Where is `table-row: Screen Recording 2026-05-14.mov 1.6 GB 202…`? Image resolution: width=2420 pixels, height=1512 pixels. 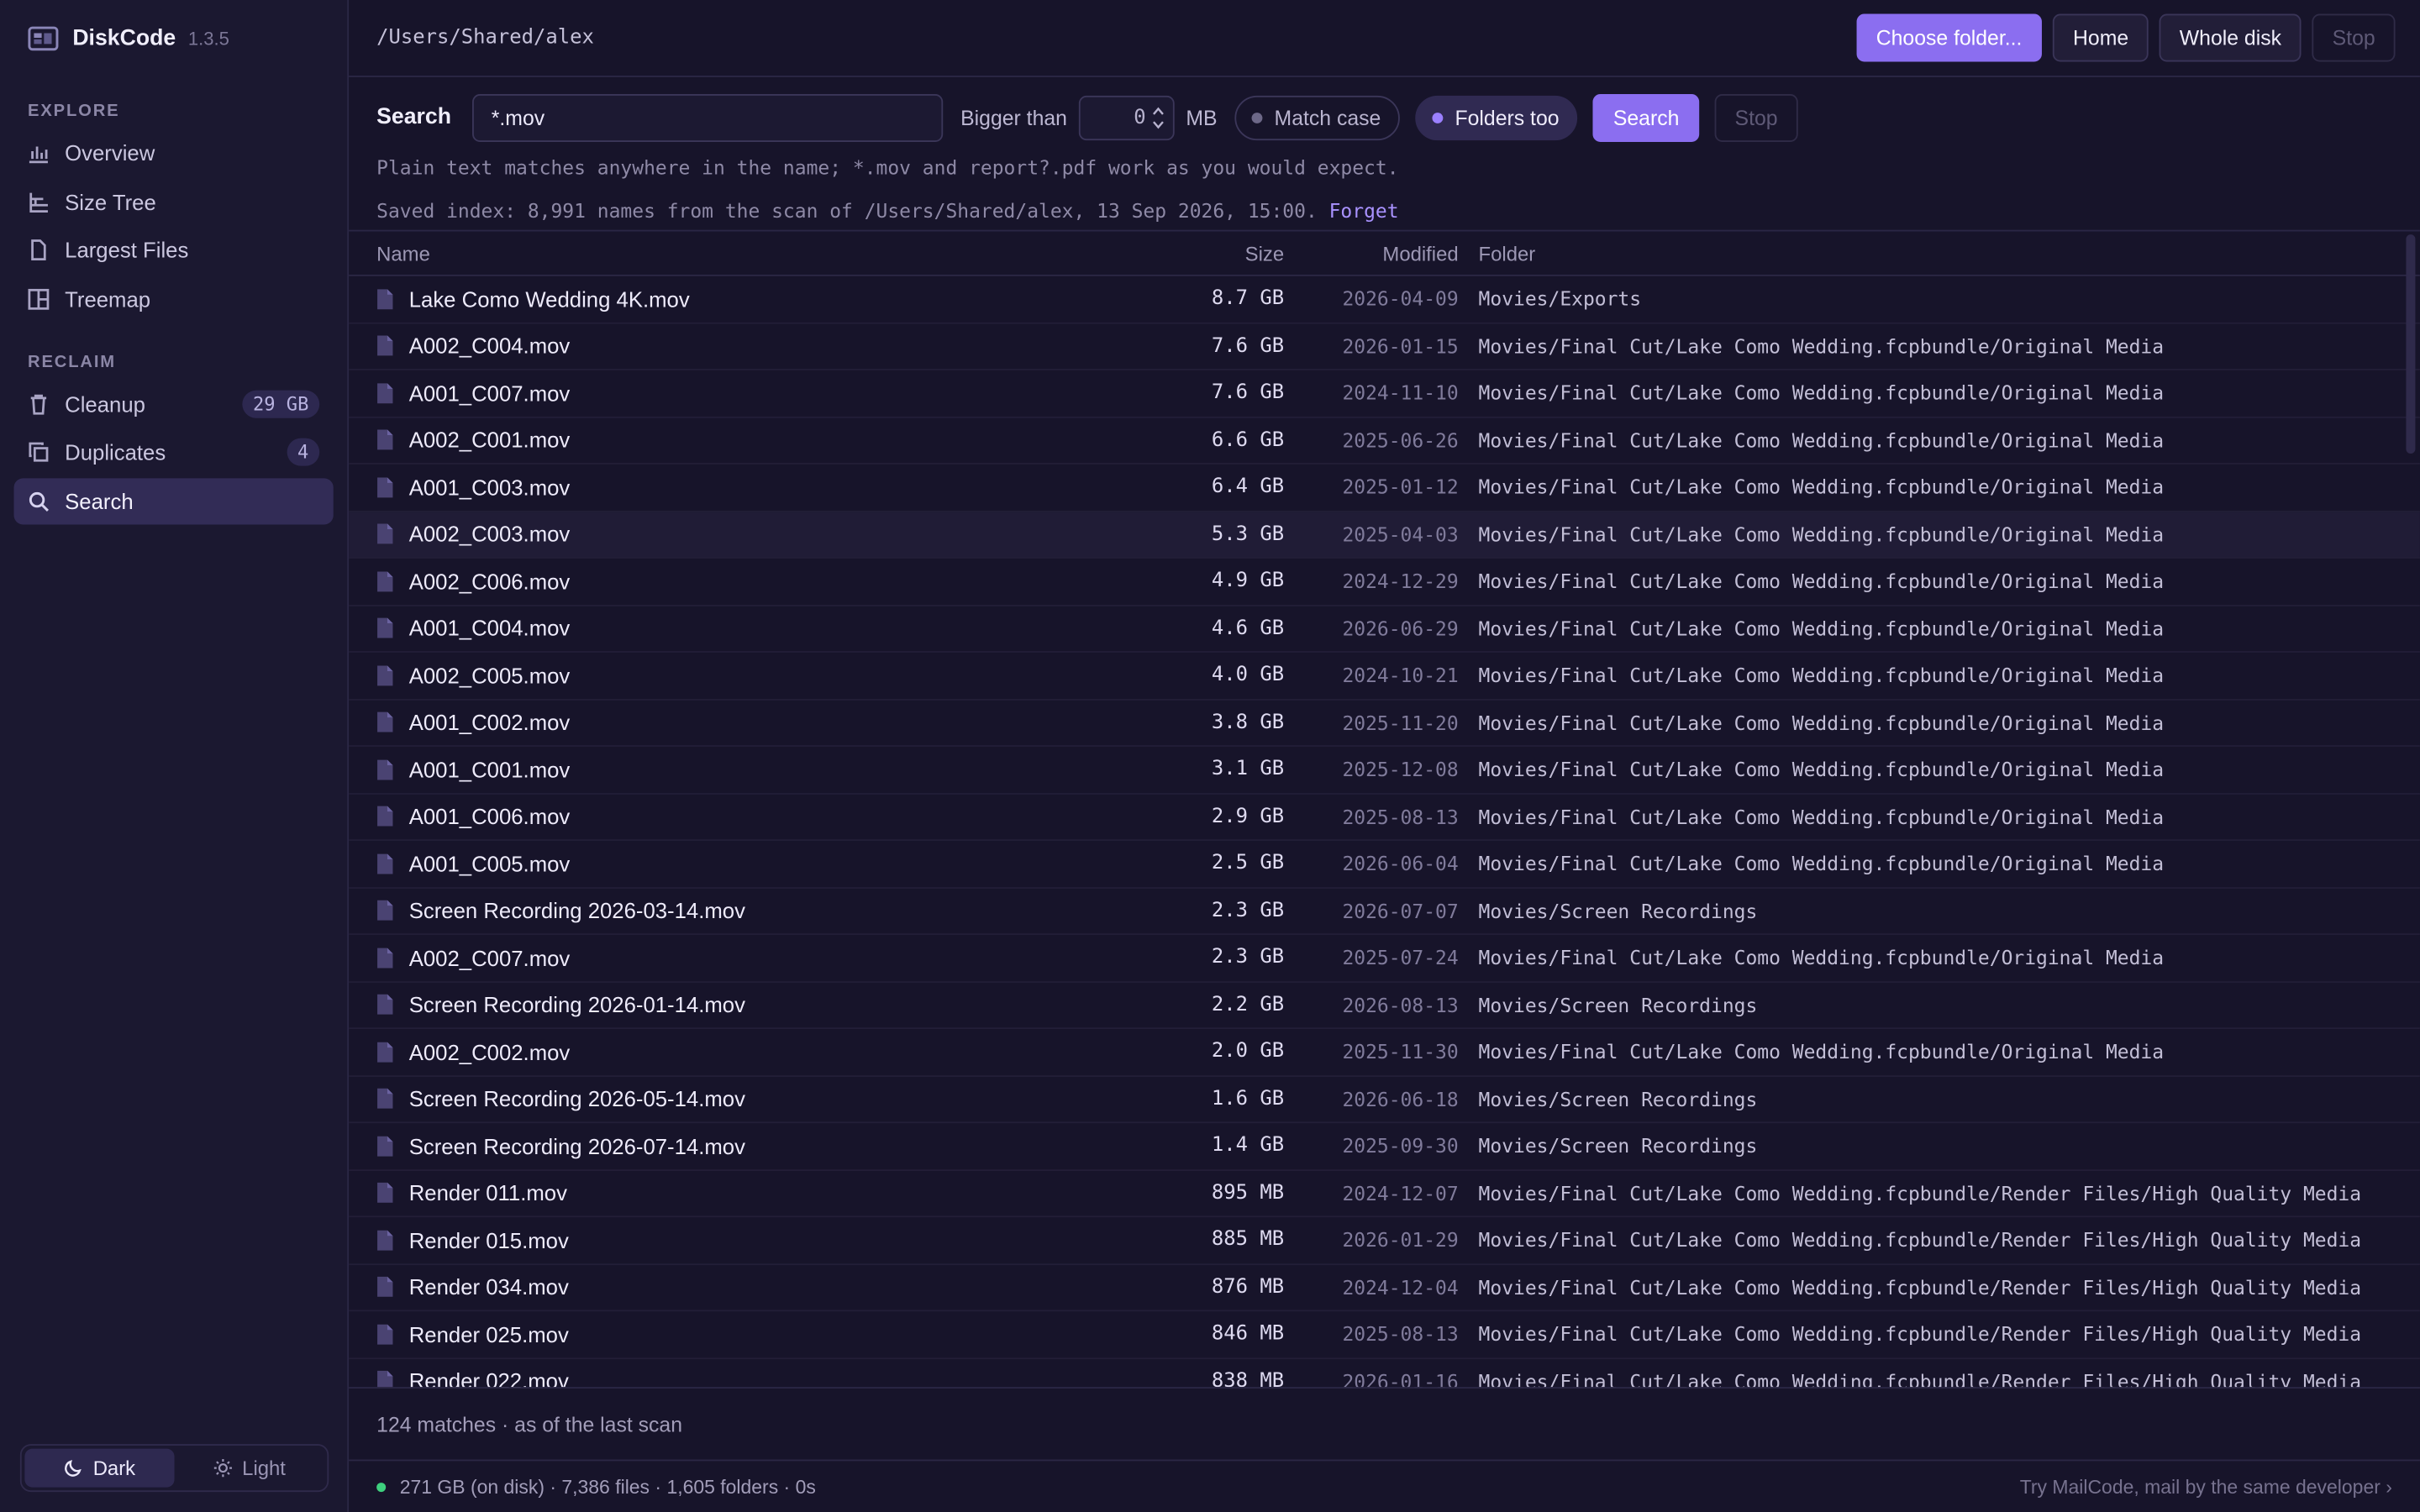
table-row: Screen Recording 2026-05-14.mov 1.6 GB 202… is located at coordinates (1384, 1100).